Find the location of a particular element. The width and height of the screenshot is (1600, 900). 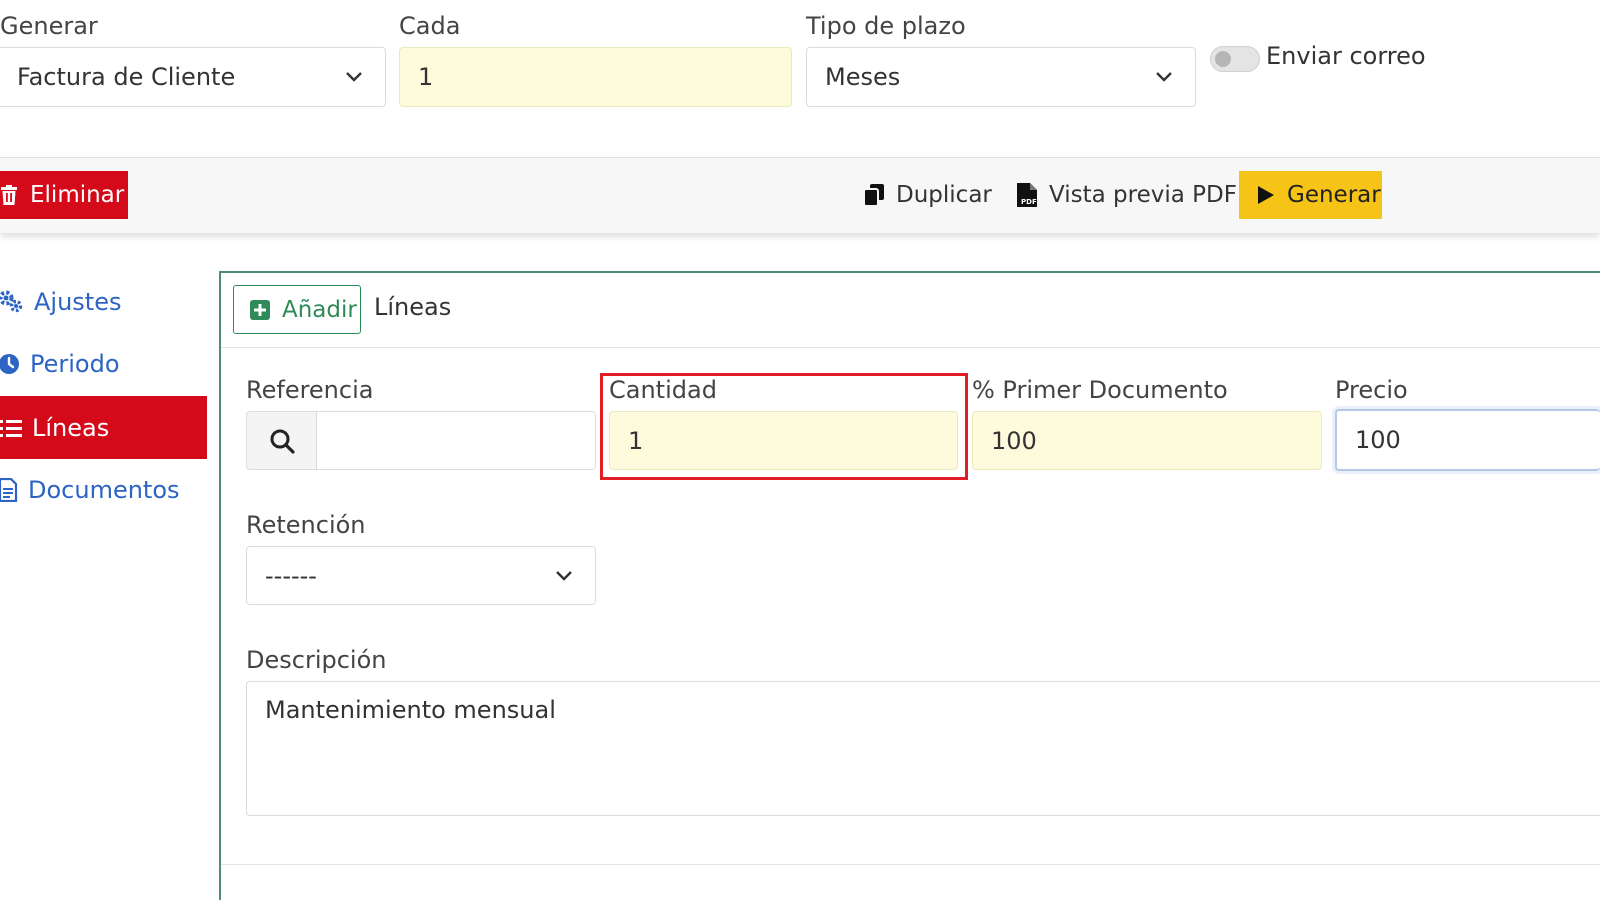

sidebar-item-label: Periodo is located at coordinates (75, 364).